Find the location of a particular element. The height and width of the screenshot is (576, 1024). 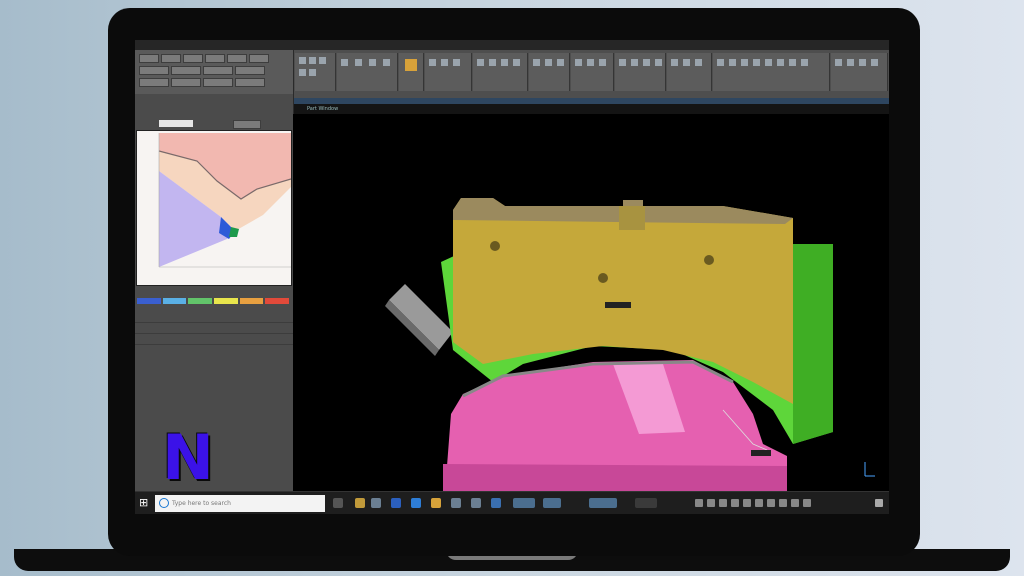

taskbar-search-input: Type here to search is located at coordinates (240, 503).